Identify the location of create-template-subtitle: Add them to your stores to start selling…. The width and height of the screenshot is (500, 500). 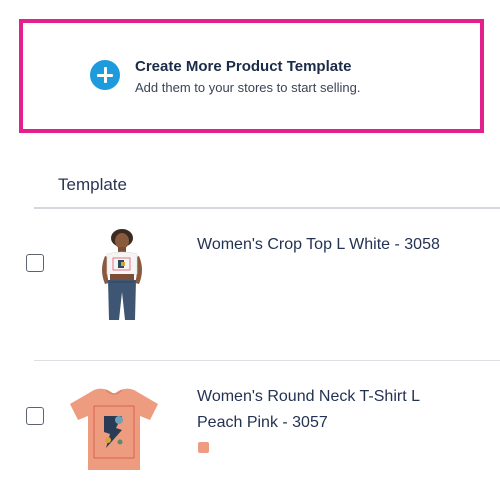
(248, 87).